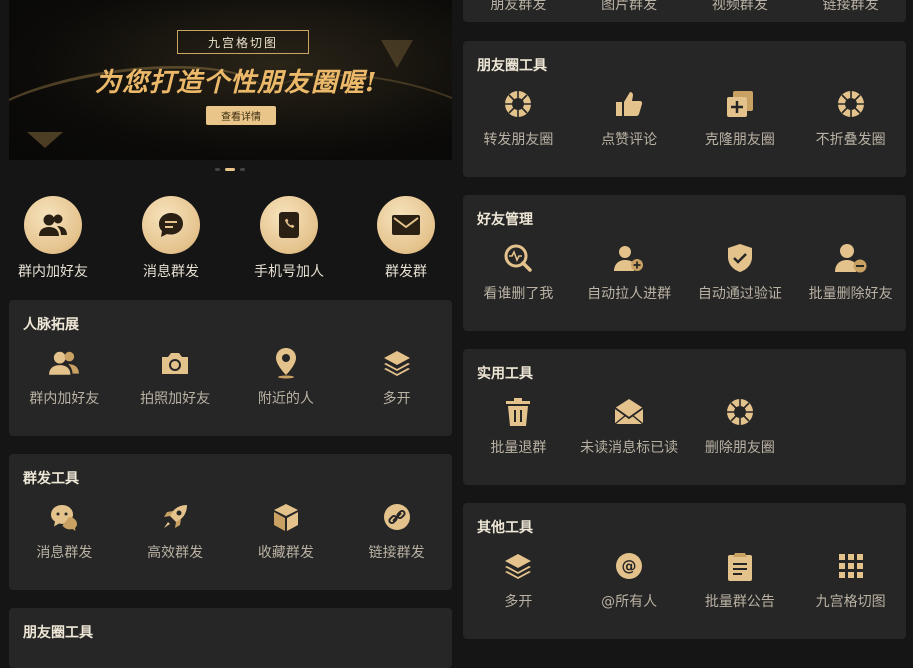  I want to click on quick-action-group-broadcast: 群发群, so click(406, 238).